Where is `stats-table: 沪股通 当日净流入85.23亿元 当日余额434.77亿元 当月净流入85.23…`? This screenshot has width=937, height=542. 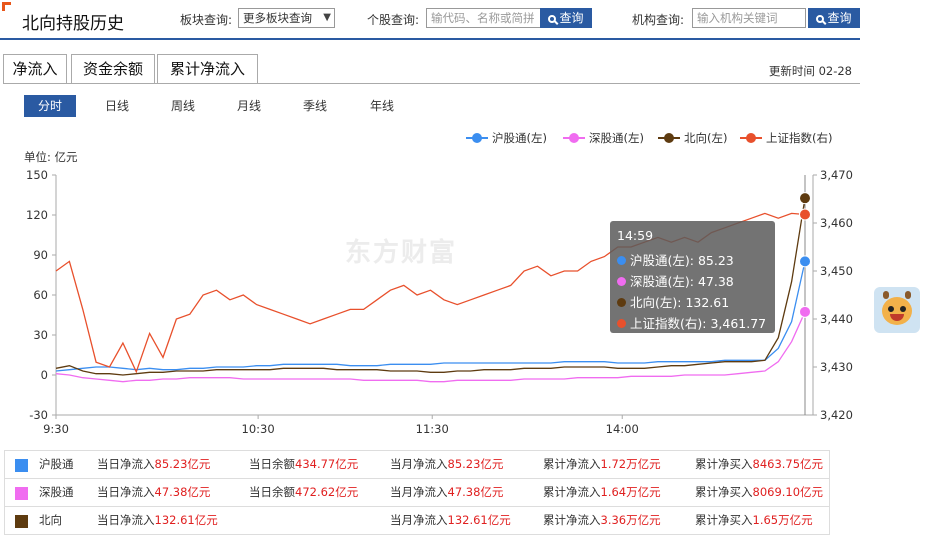 stats-table: 沪股通 当日净流入85.23亿元 当日余额434.77亿元 当月净流入85.23… is located at coordinates (417, 492).